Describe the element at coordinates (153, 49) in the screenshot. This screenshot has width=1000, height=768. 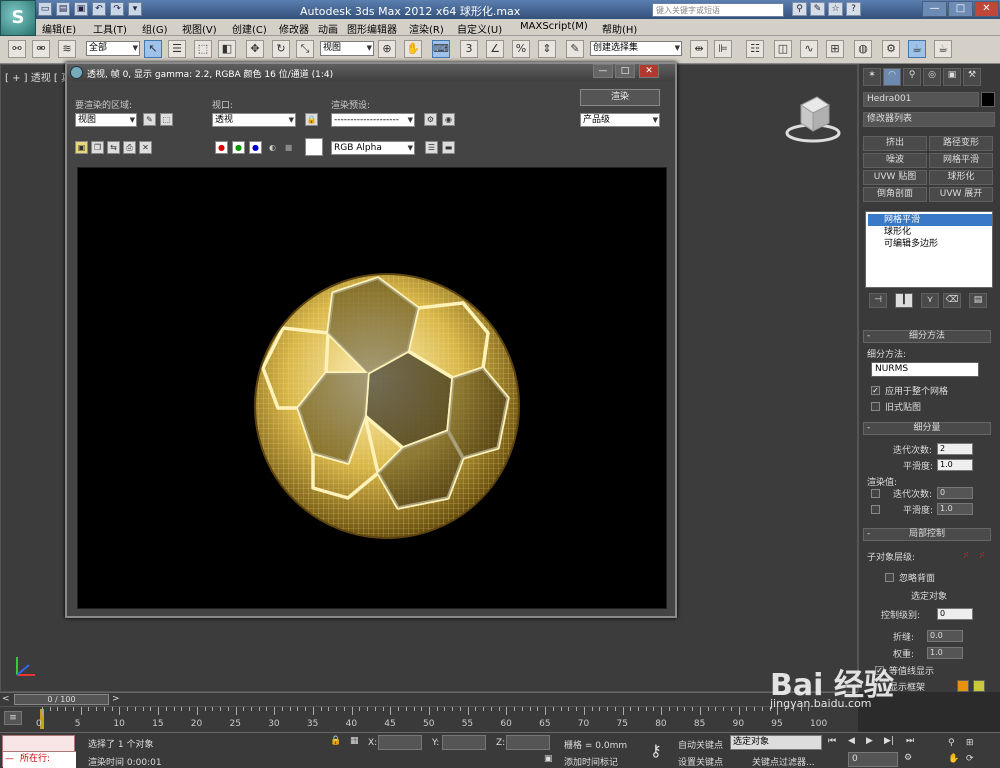
I see `select-object-icon: ↖` at that location.